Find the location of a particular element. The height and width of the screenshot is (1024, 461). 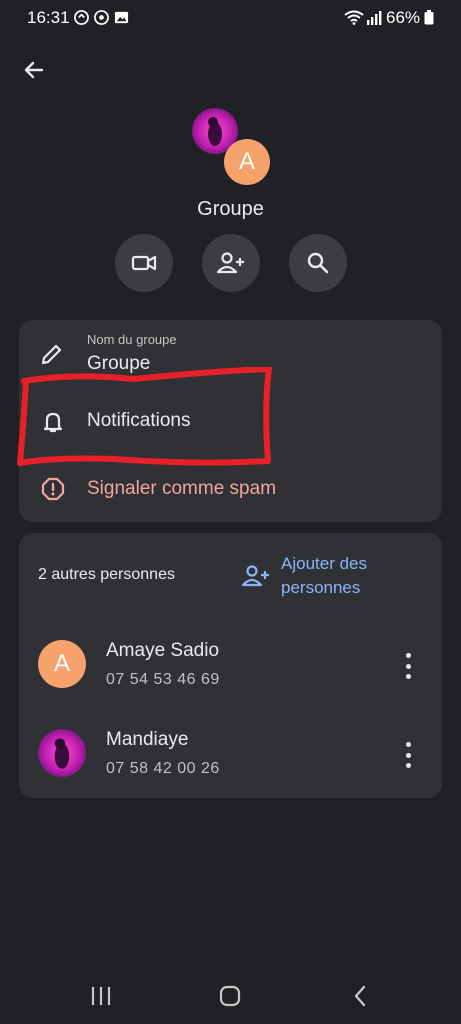

member-name: Mandiaye is located at coordinates (147, 739).